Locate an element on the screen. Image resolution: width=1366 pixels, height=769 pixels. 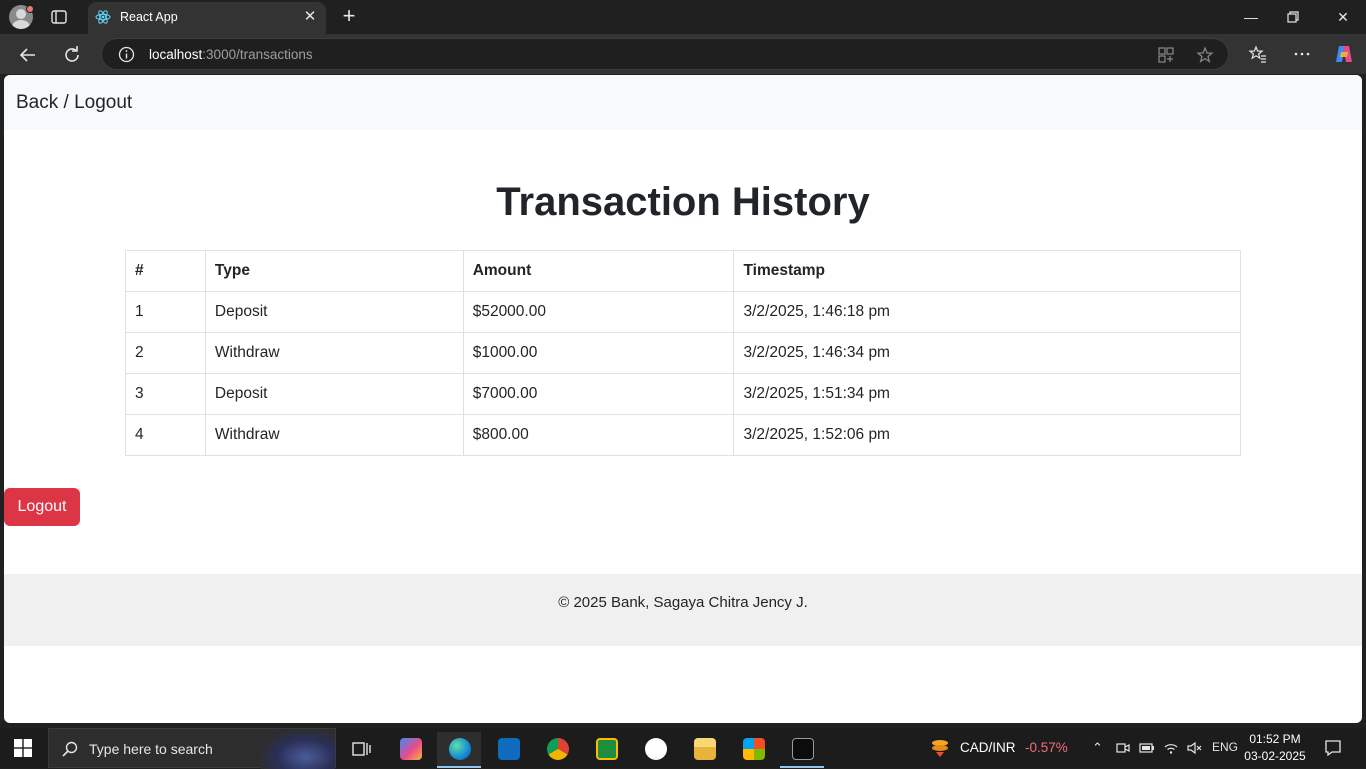
edge-app-icon is located at coordinates (460, 749).